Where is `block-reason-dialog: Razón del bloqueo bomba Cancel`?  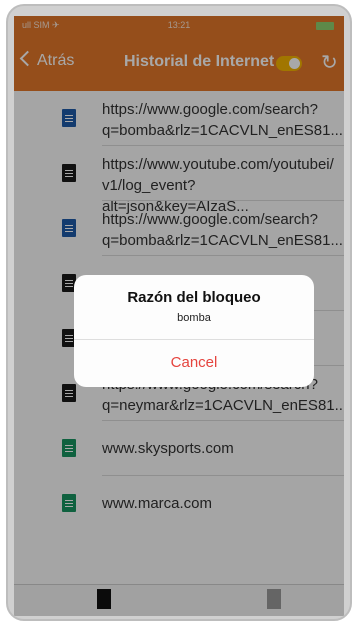
block-reason-dialog: Razón del bloqueo bomba Cancel is located at coordinates (194, 331).